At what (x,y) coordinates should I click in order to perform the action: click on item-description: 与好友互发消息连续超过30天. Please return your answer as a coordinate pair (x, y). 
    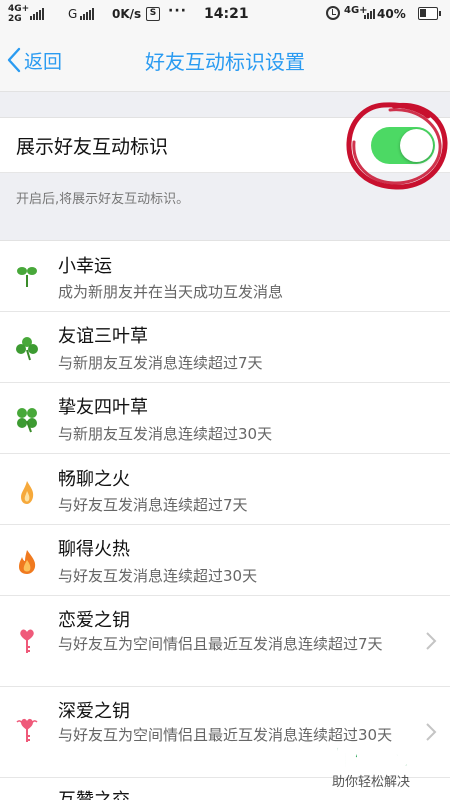
    Looking at the image, I should click on (158, 576).